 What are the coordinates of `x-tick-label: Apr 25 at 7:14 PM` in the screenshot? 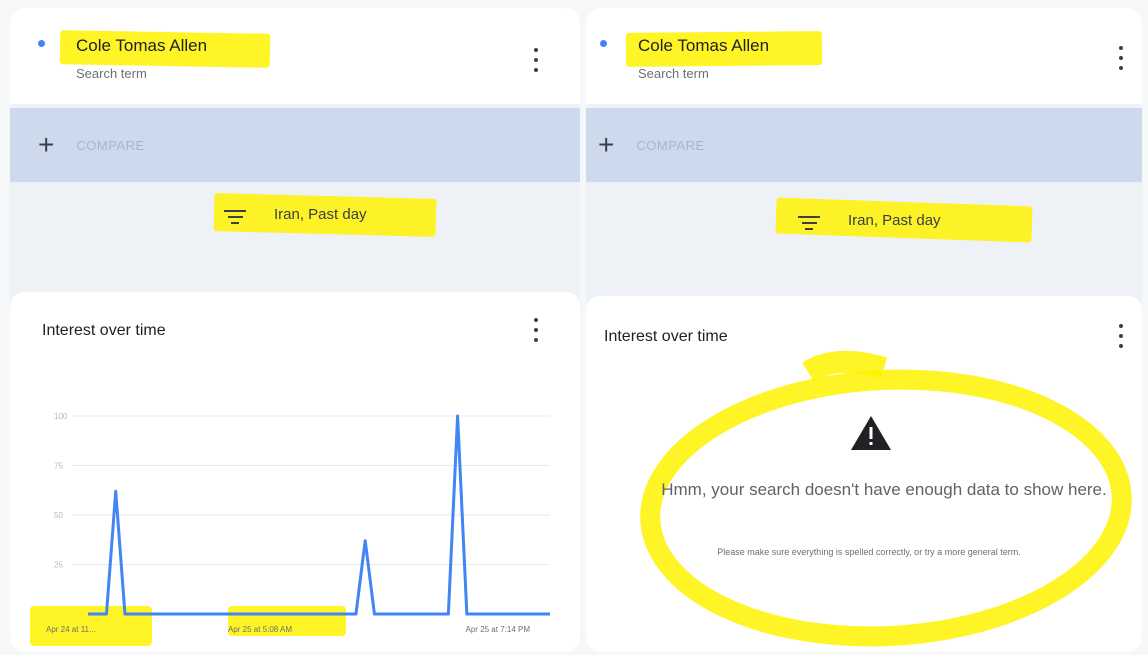 It's located at (498, 629).